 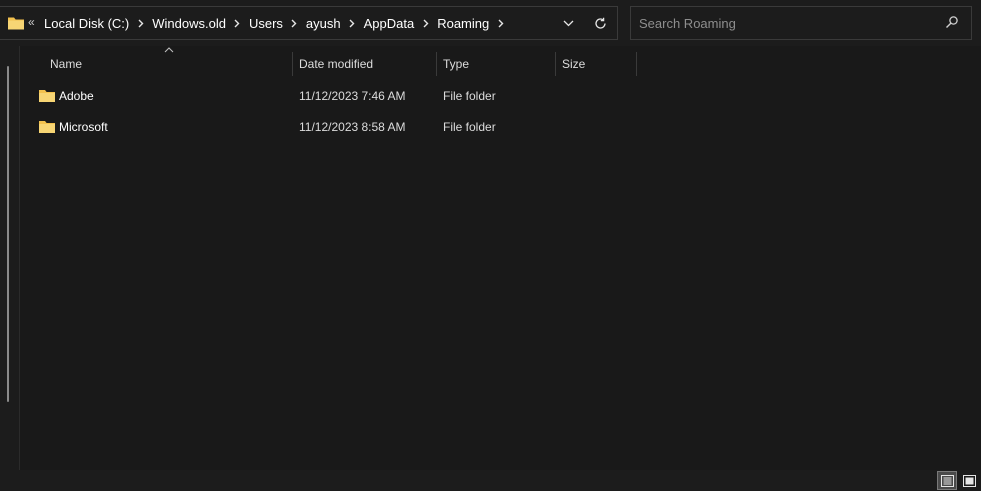 What do you see at coordinates (596, 64) in the screenshot?
I see `column-header-size: Size` at bounding box center [596, 64].